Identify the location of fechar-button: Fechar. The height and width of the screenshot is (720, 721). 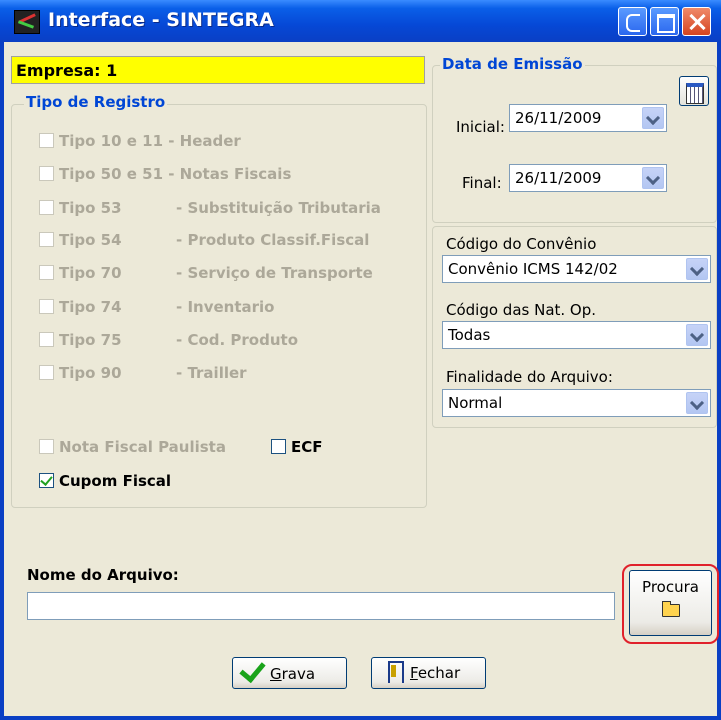
(428, 673).